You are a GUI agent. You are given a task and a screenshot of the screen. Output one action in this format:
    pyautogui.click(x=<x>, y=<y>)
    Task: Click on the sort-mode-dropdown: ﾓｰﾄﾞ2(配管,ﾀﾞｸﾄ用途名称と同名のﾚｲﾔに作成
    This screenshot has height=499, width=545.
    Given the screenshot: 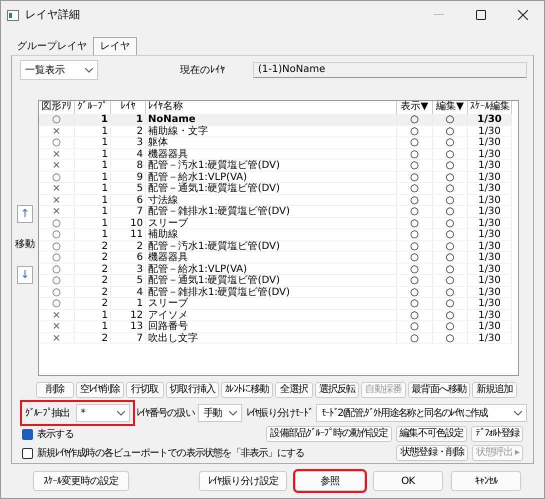 What is the action you would take?
    pyautogui.click(x=421, y=413)
    